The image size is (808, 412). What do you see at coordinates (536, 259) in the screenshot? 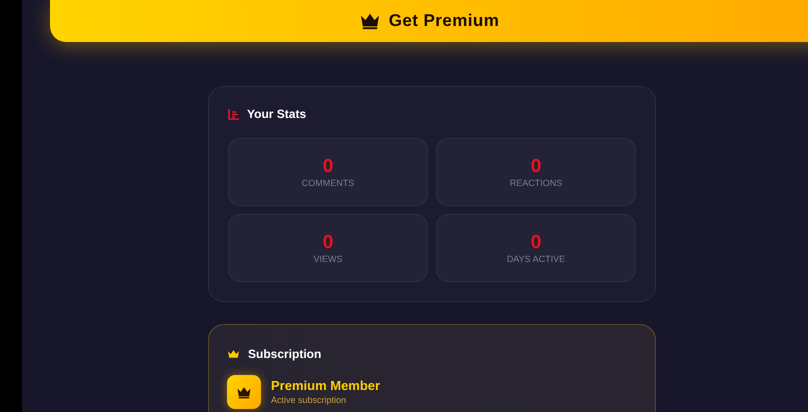
I see `stat-label: DAYS ACTIVE` at bounding box center [536, 259].